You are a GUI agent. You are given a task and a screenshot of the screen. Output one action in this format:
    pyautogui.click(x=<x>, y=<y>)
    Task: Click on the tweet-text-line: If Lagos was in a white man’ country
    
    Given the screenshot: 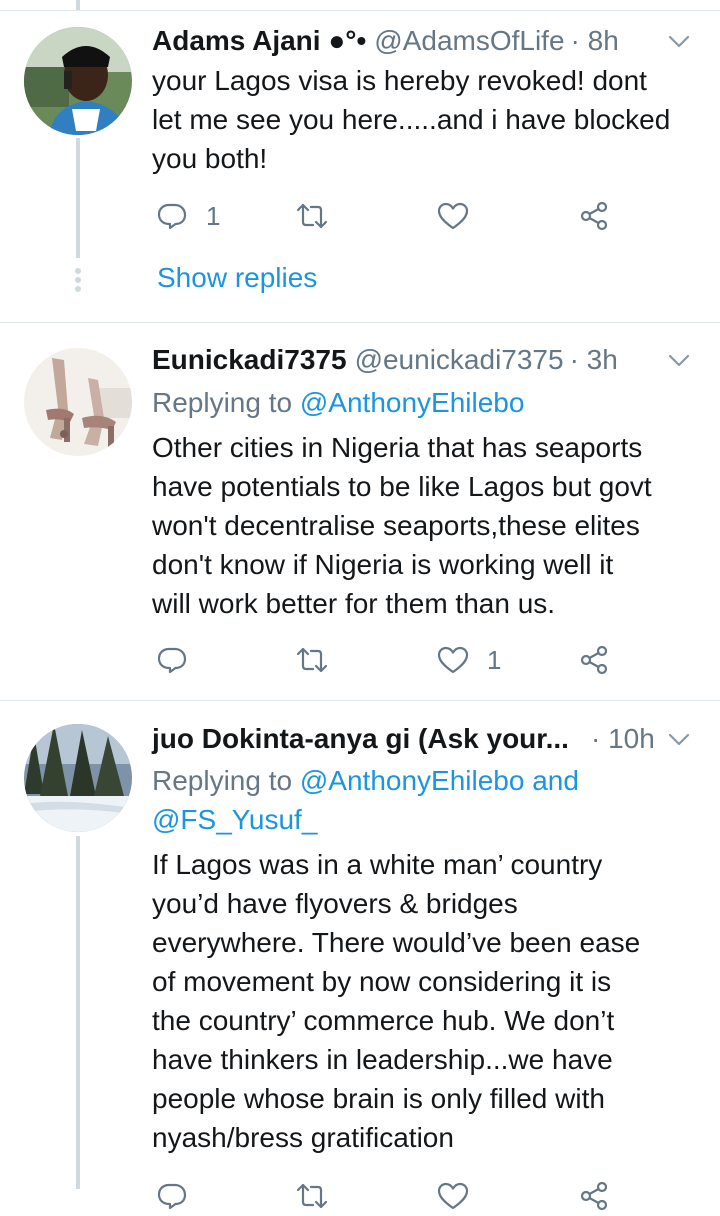 What is the action you would take?
    pyautogui.click(x=377, y=864)
    